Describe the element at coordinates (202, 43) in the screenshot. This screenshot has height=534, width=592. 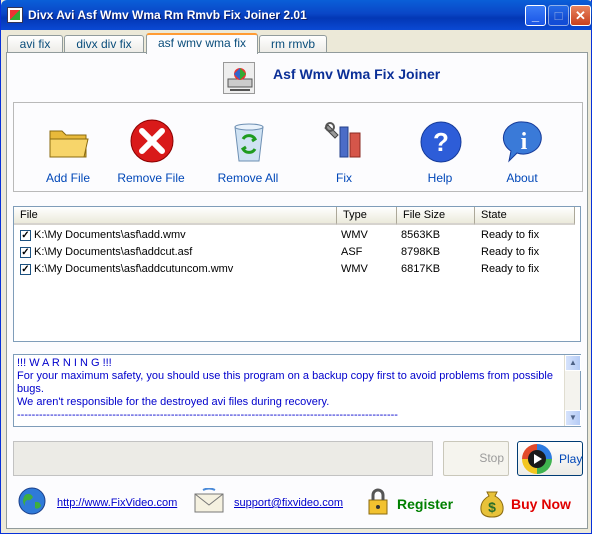
I see `tab-asf-wmv-wma-fix: asf wmv wma fix` at that location.